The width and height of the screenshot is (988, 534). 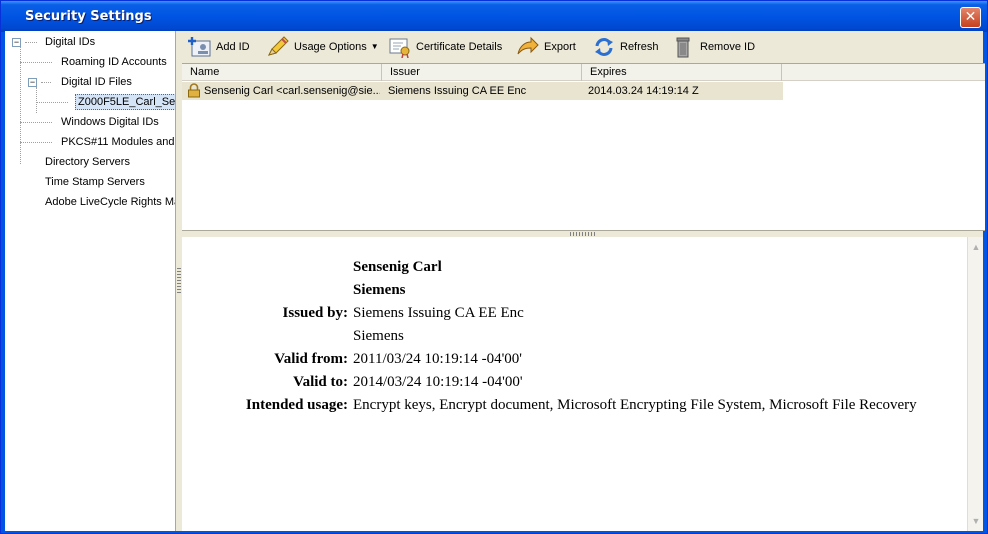 I want to click on valid-from-label: Valid from:, so click(x=311, y=359).